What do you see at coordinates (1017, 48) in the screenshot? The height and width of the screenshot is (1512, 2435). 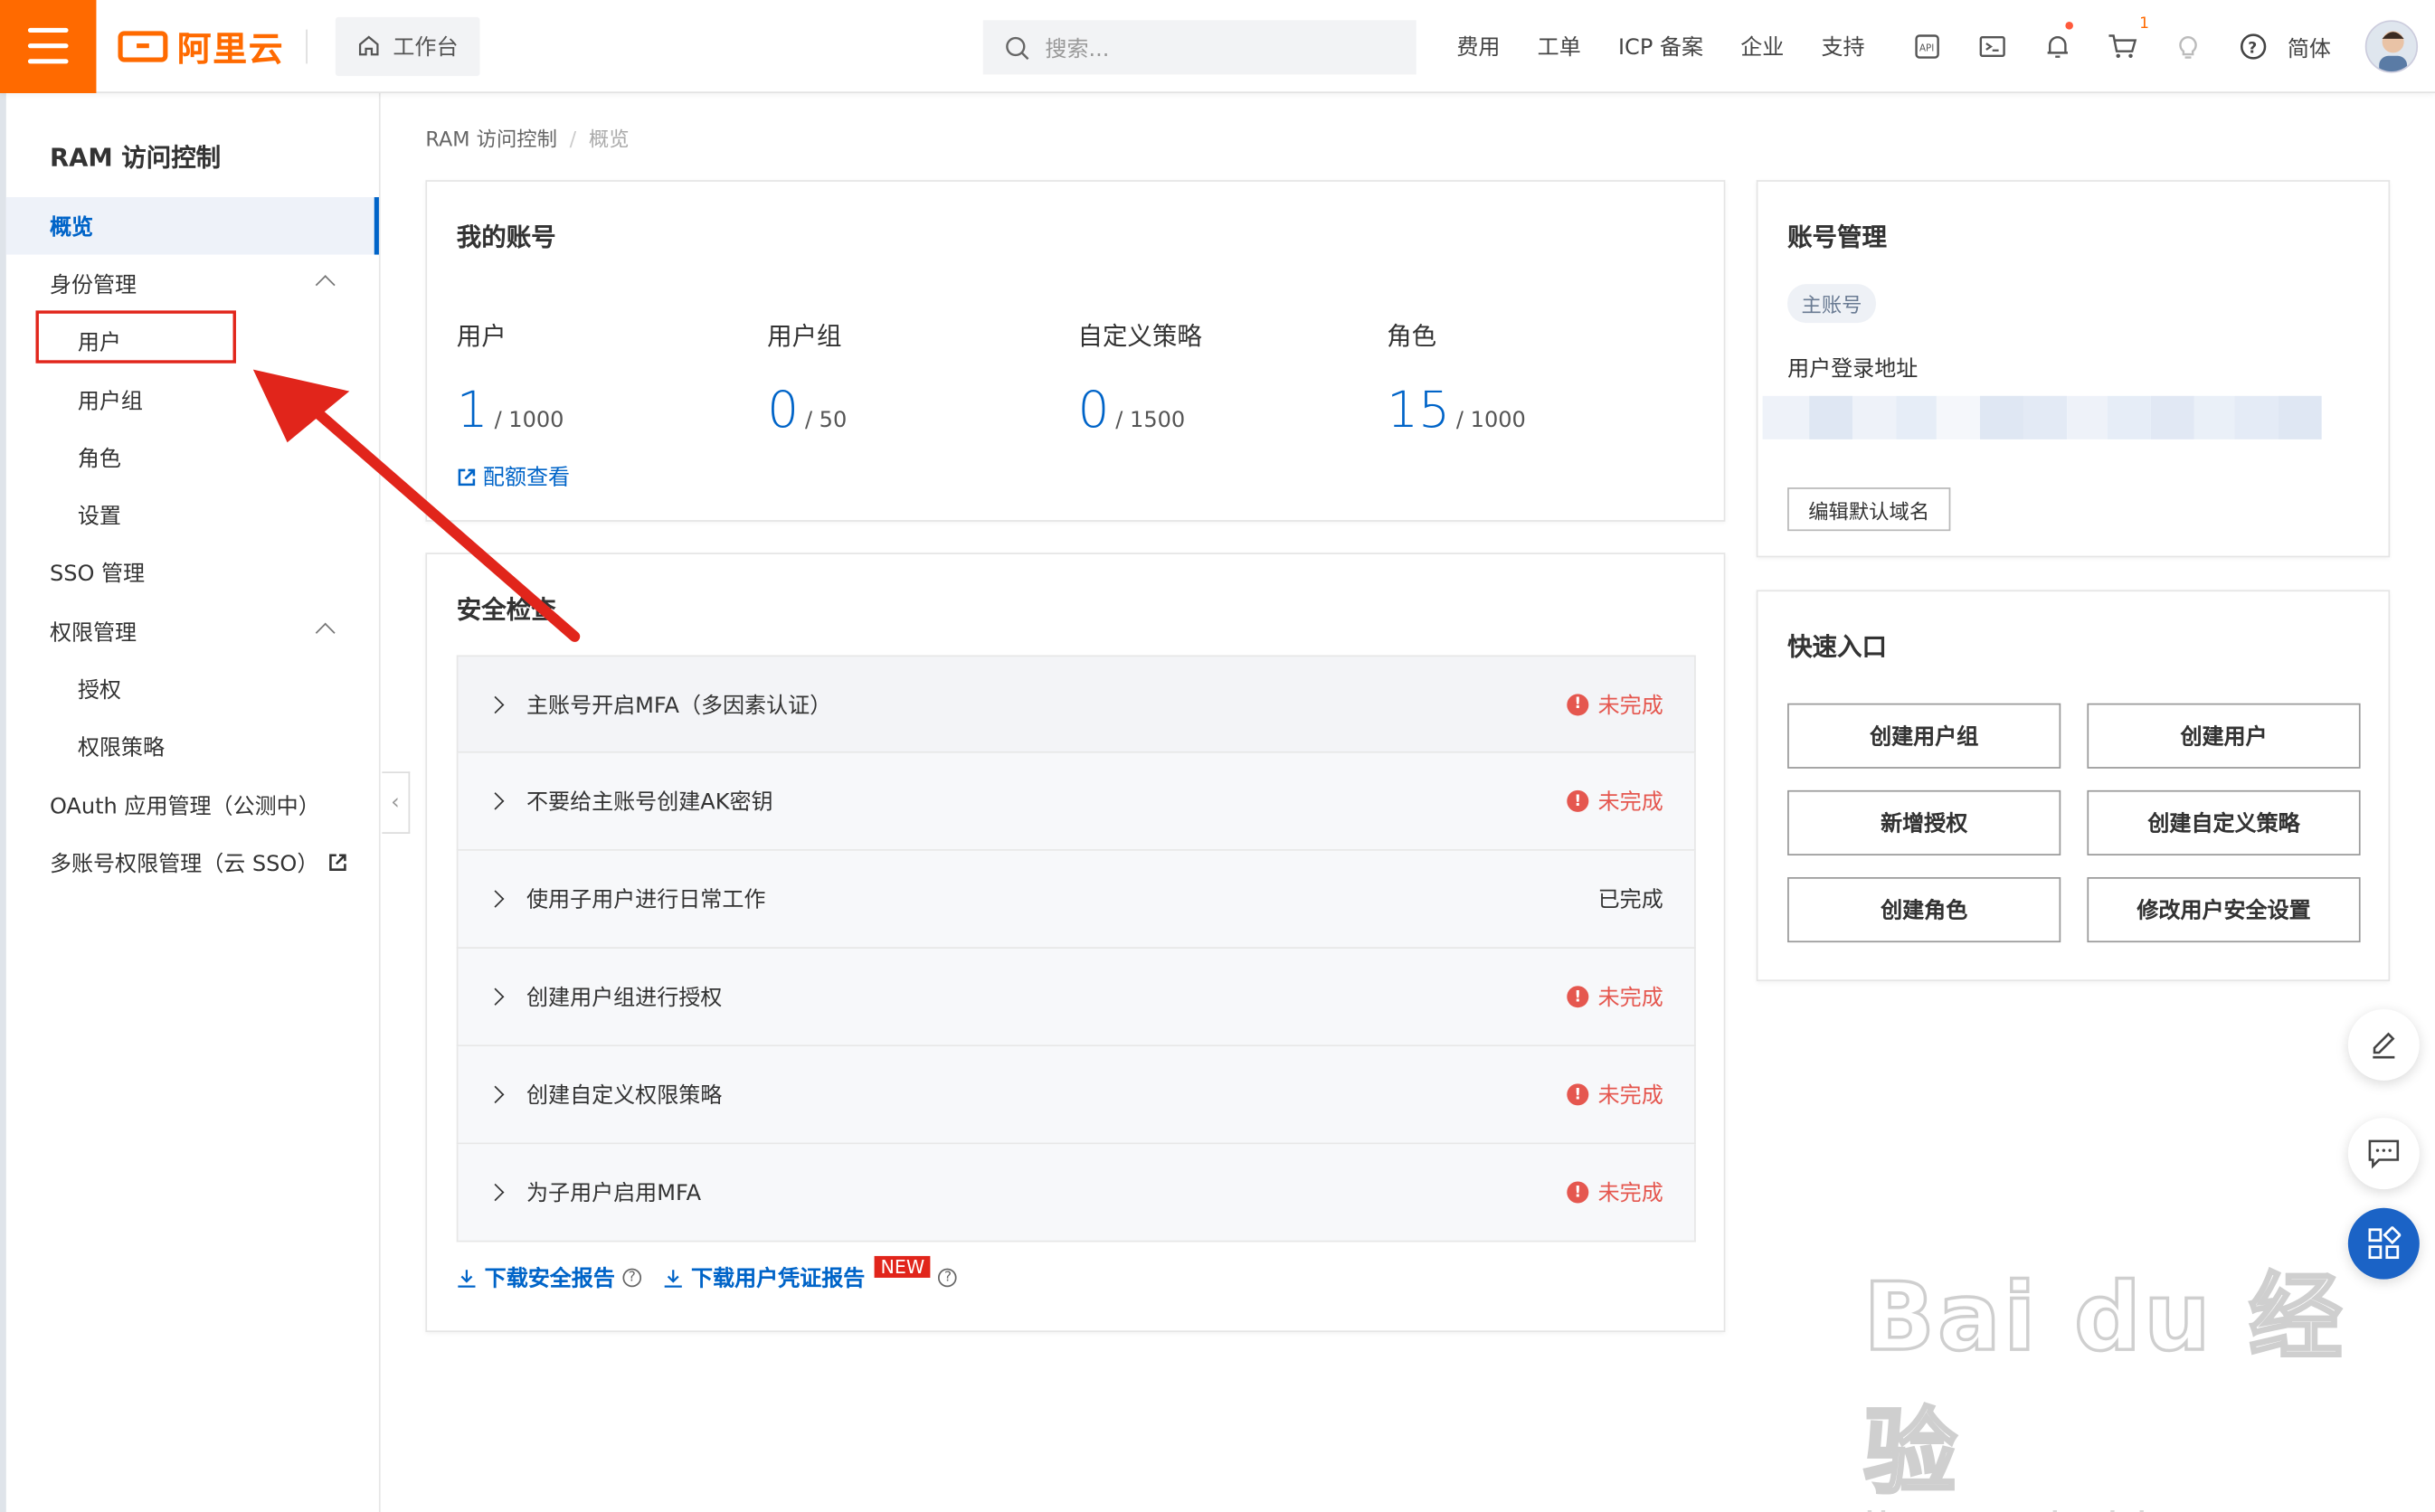 I see `search-icon` at bounding box center [1017, 48].